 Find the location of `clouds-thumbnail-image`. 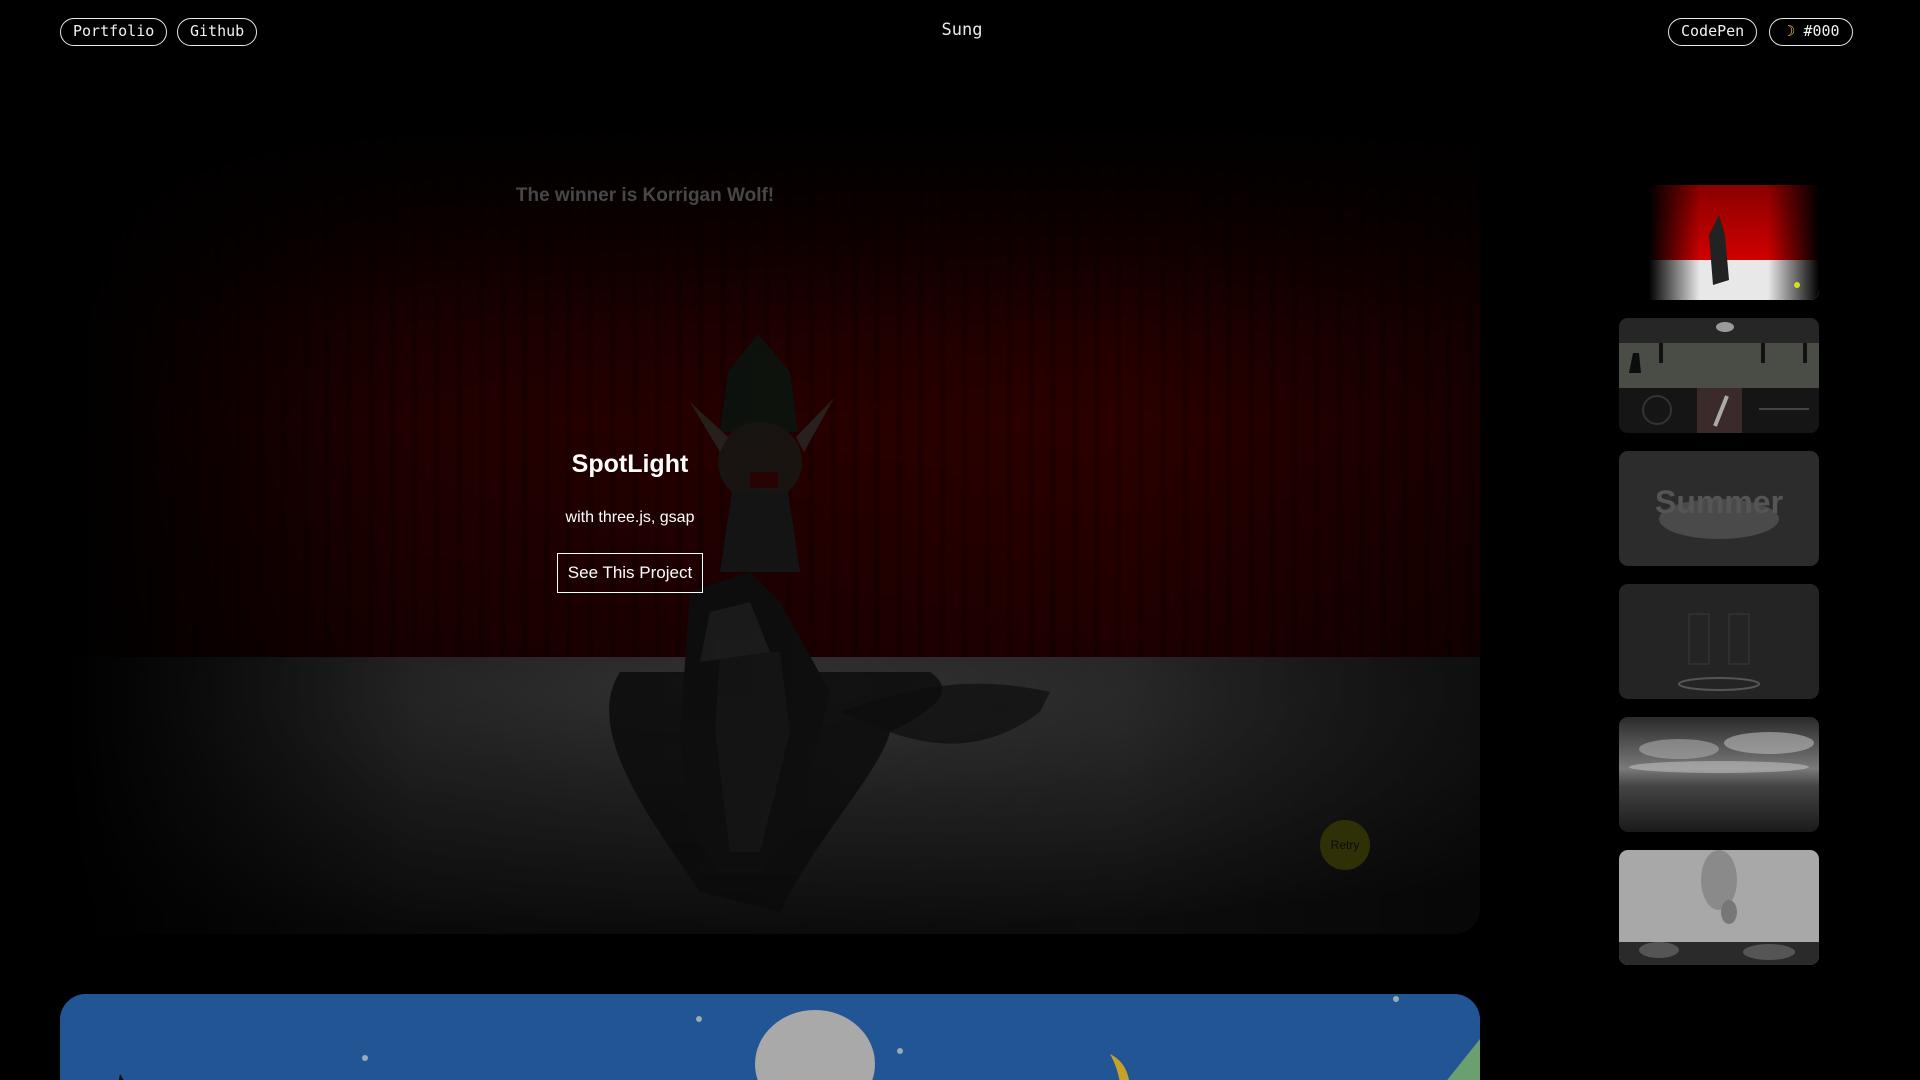

clouds-thumbnail-image is located at coordinates (1719, 774).